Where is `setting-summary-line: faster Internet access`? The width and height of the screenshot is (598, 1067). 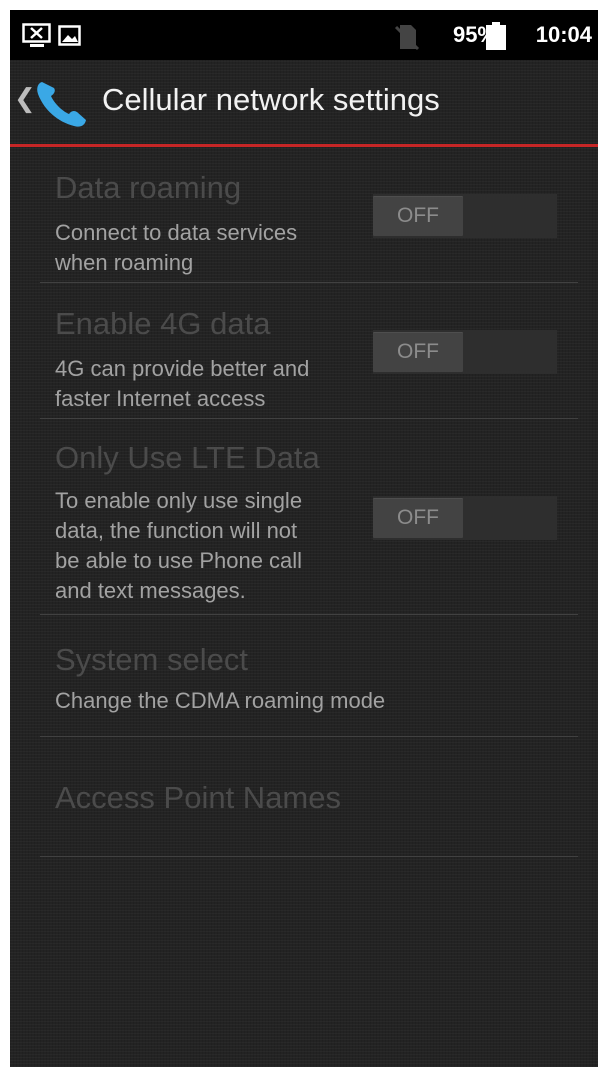 setting-summary-line: faster Internet access is located at coordinates (160, 398).